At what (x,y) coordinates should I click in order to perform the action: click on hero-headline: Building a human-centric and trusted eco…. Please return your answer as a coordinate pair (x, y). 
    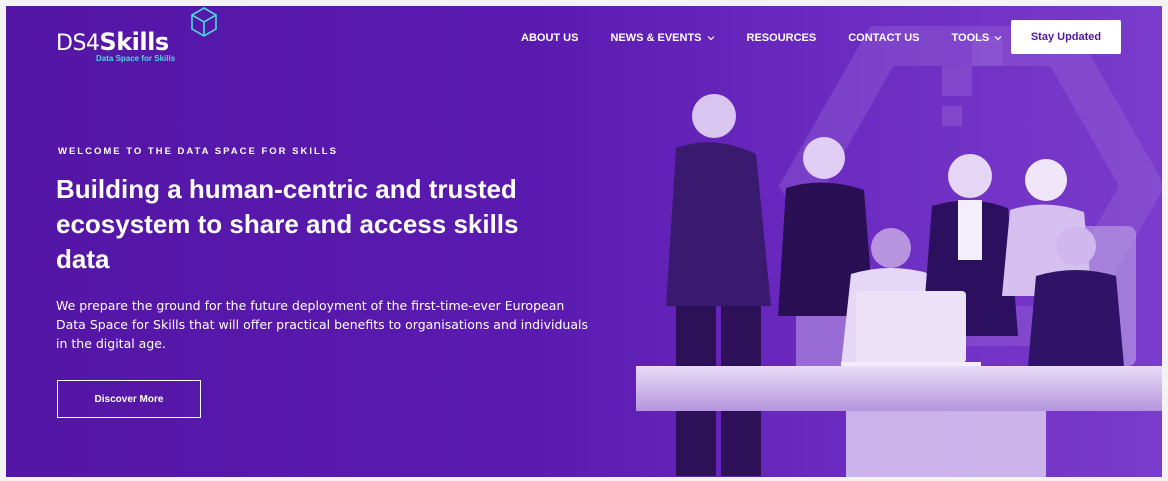
    Looking at the image, I should click on (287, 224).